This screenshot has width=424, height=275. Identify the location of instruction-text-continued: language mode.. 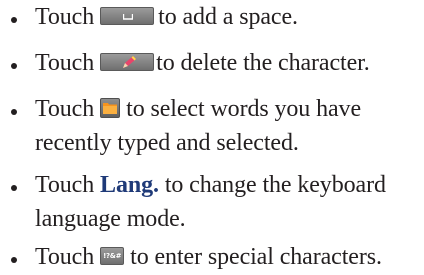
(110, 219).